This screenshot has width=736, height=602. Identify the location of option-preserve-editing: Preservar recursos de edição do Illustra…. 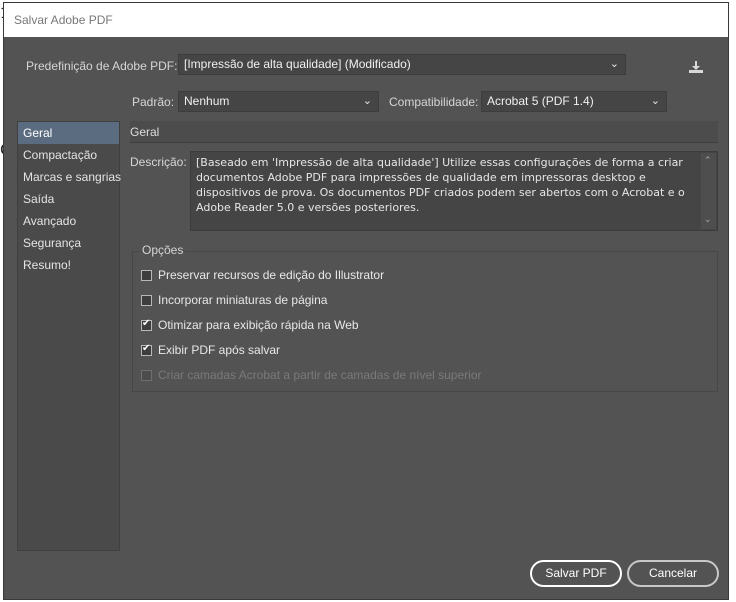
(262, 275).